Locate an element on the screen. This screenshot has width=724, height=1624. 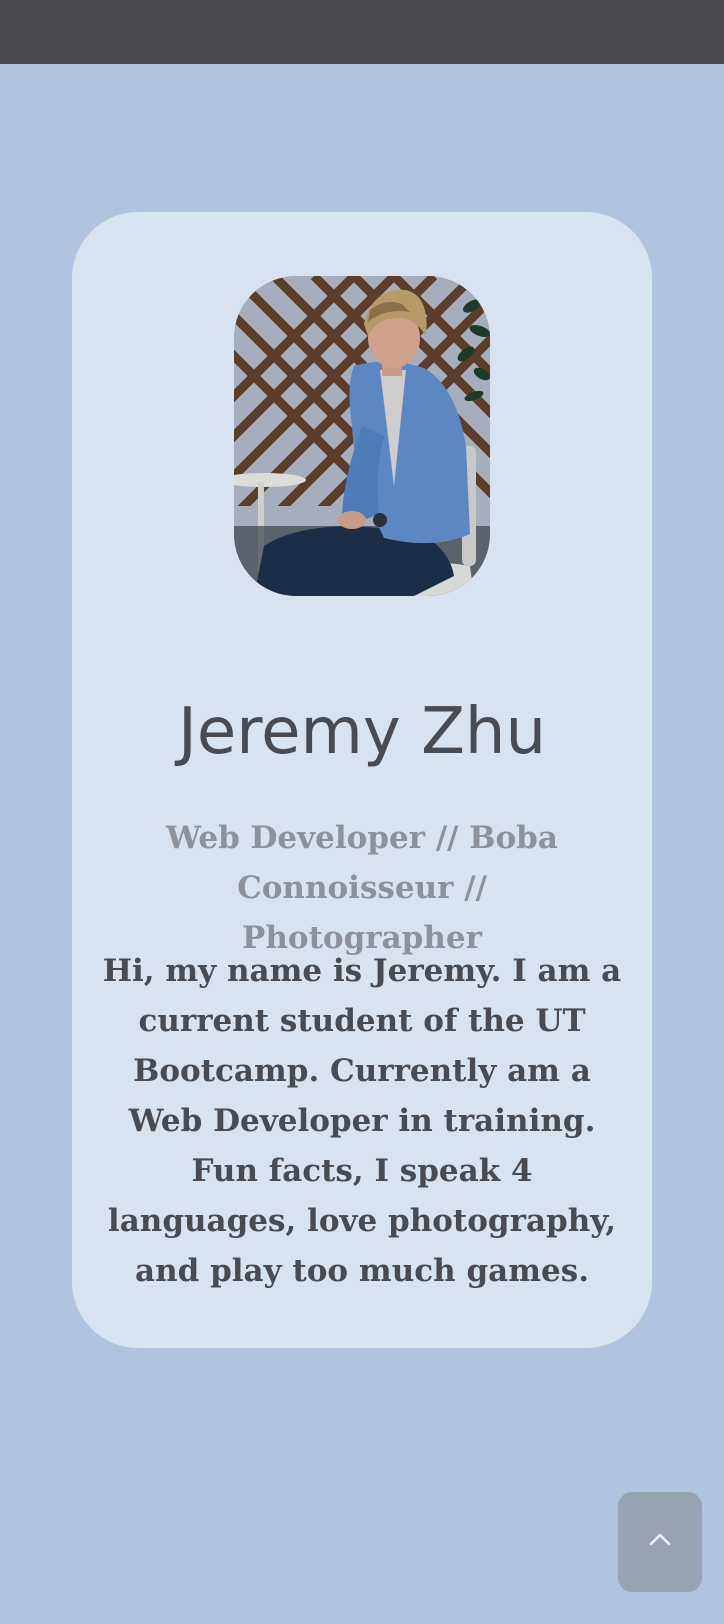
chevron-up-icon is located at coordinates (660, 1539).